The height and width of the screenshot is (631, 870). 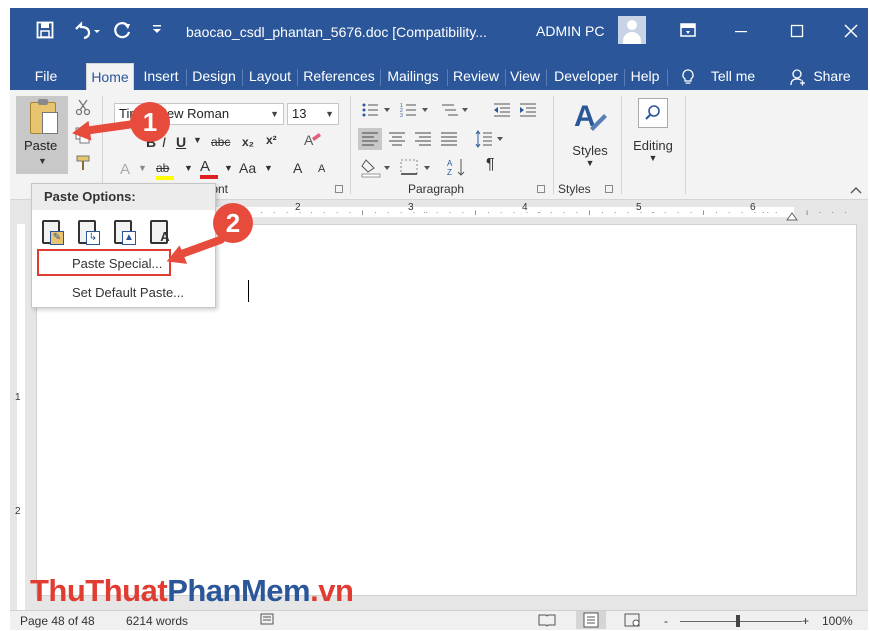 What do you see at coordinates (248, 142) in the screenshot?
I see `subscript-button: x₂` at bounding box center [248, 142].